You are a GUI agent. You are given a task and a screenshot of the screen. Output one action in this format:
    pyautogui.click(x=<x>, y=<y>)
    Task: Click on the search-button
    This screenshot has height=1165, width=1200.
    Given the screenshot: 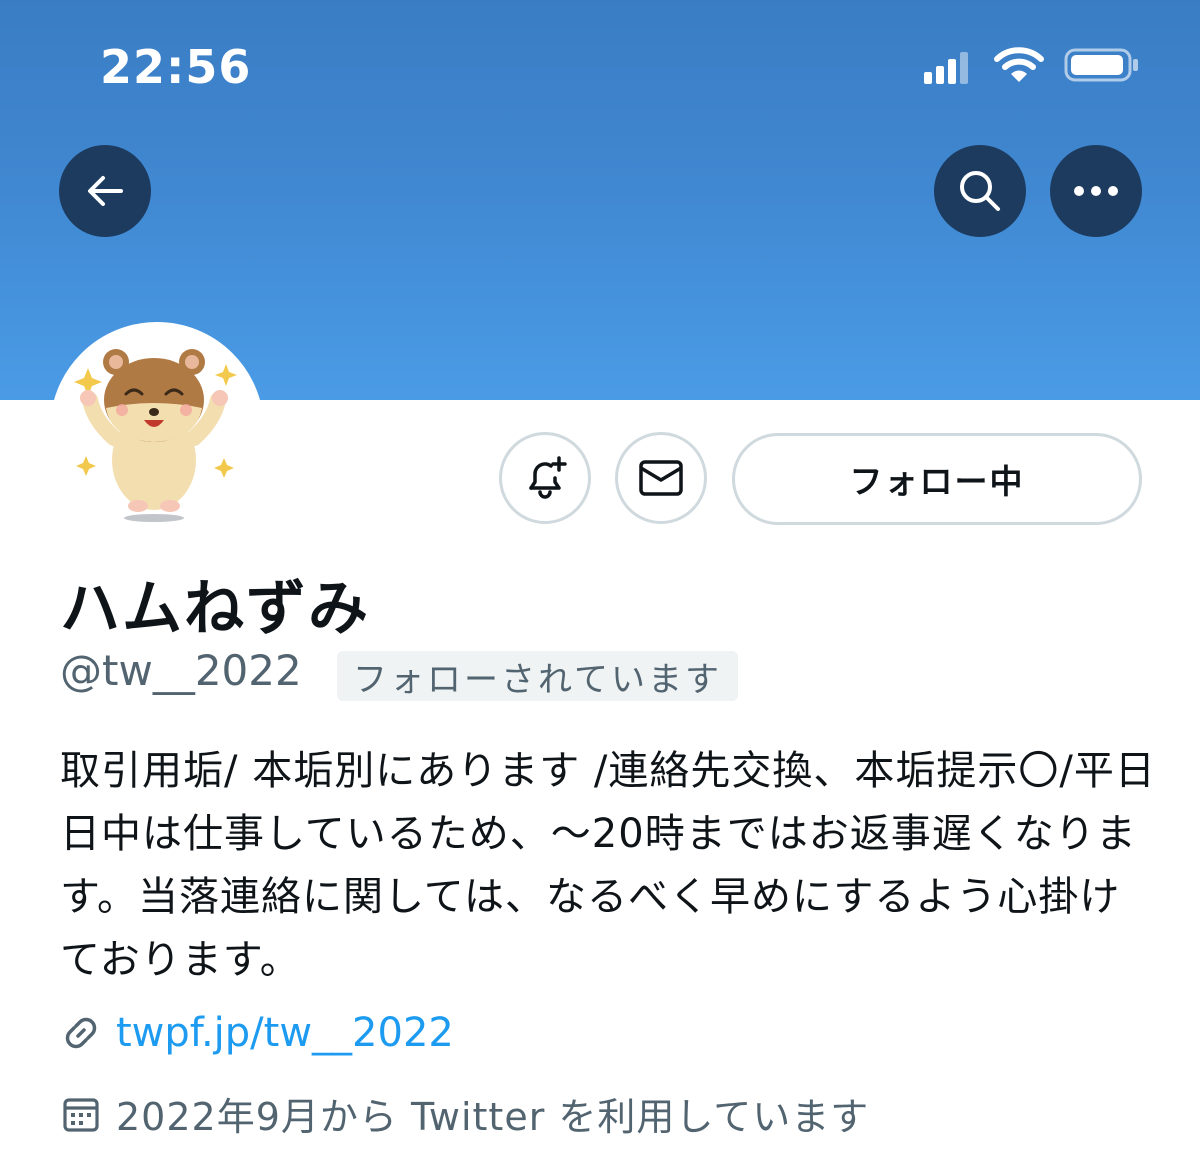 What is the action you would take?
    pyautogui.click(x=980, y=191)
    